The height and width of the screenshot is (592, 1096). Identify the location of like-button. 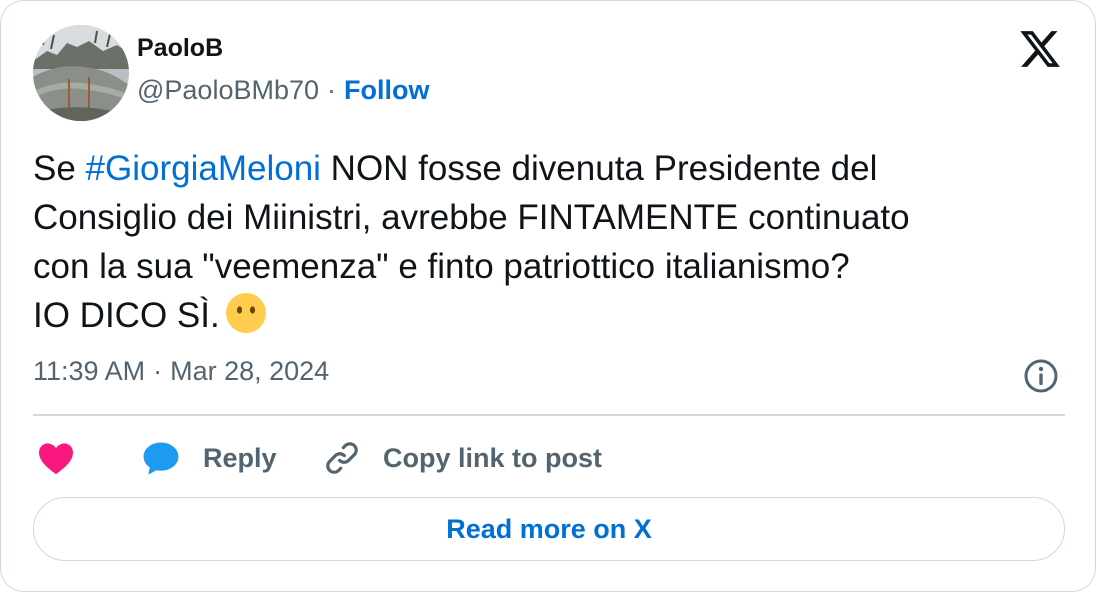
(56, 458).